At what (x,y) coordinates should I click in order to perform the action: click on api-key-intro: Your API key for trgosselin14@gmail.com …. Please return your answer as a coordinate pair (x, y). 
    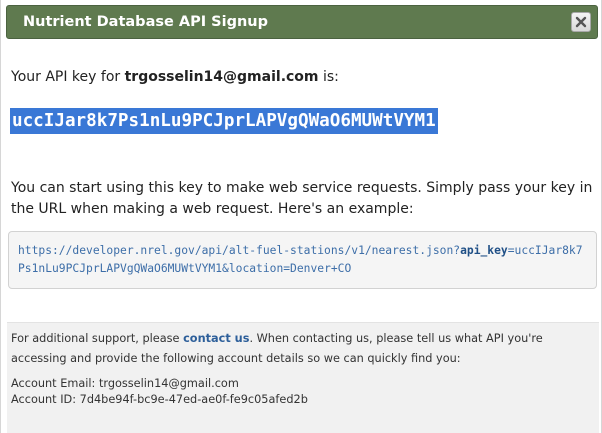
    Looking at the image, I should click on (175, 77).